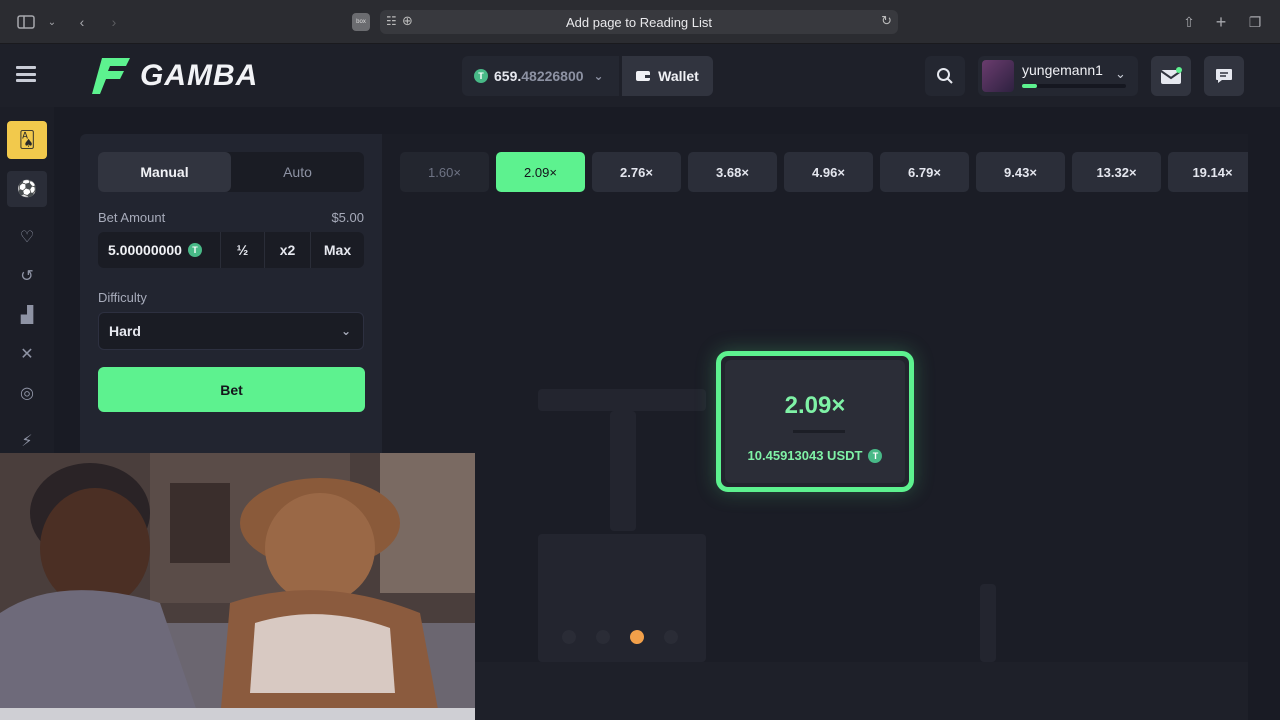  I want to click on chat-icon, so click(1224, 76).